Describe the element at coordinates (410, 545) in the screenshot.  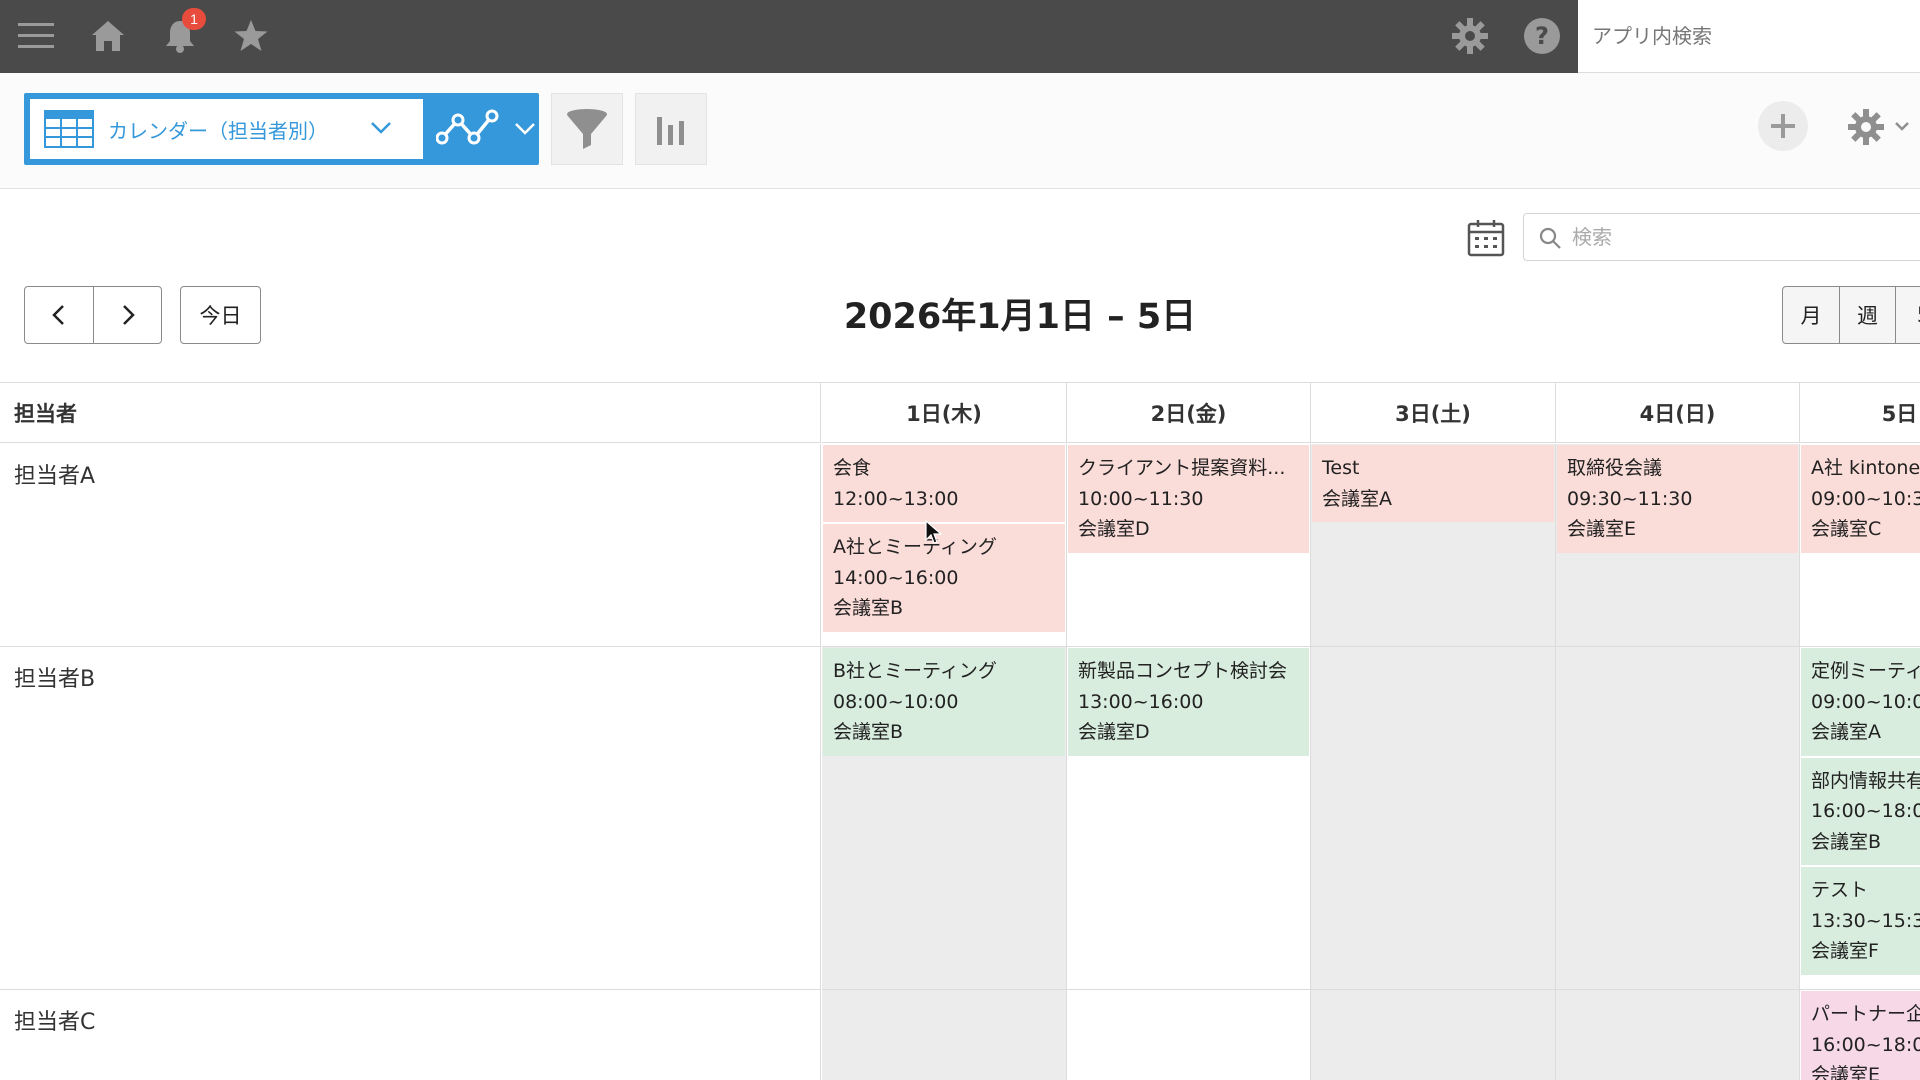
I see `assignee-row-label: 担当者A` at that location.